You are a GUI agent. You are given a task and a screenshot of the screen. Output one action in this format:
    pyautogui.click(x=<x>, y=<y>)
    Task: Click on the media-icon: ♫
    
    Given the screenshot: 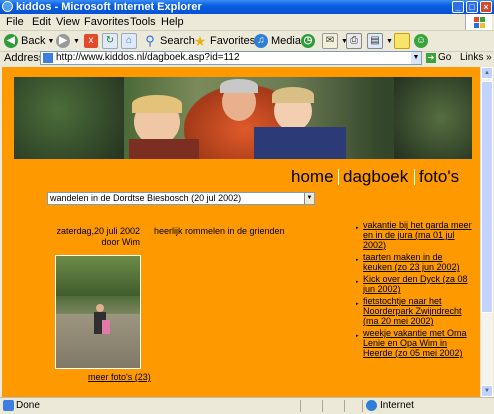 What is the action you would take?
    pyautogui.click(x=261, y=41)
    